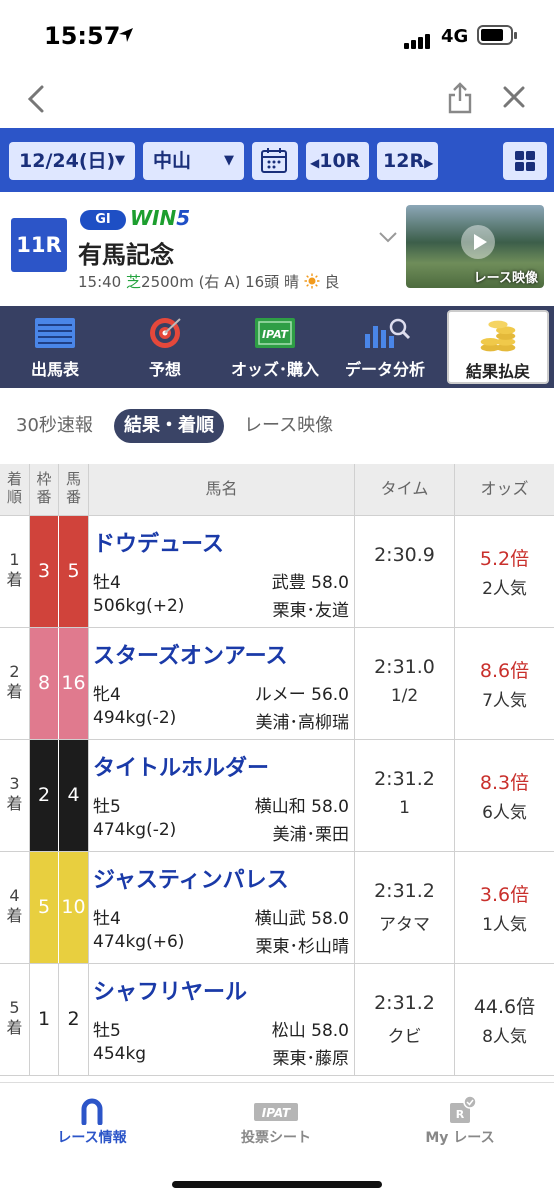 This screenshot has width=554, height=1200. I want to click on frame-number: 1, so click(44, 1019).